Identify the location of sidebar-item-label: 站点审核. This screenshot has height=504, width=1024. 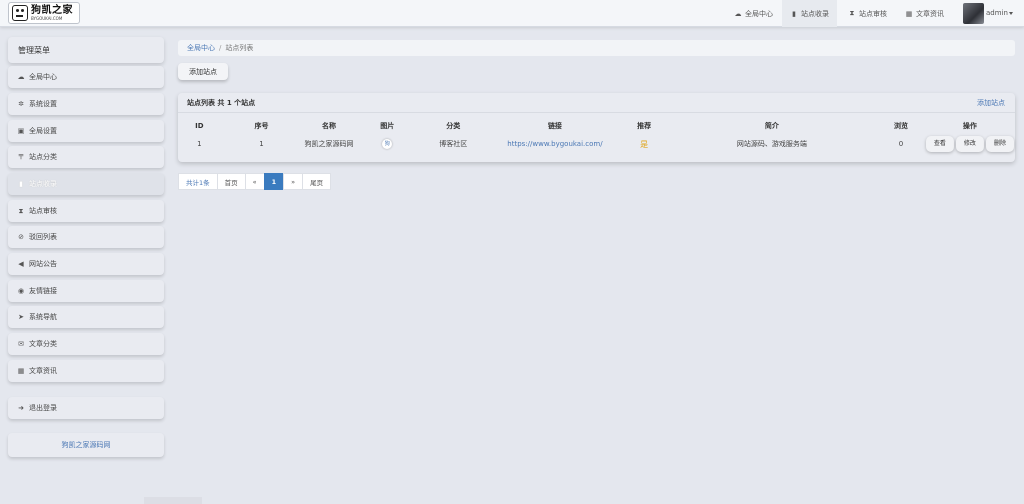
(43, 211).